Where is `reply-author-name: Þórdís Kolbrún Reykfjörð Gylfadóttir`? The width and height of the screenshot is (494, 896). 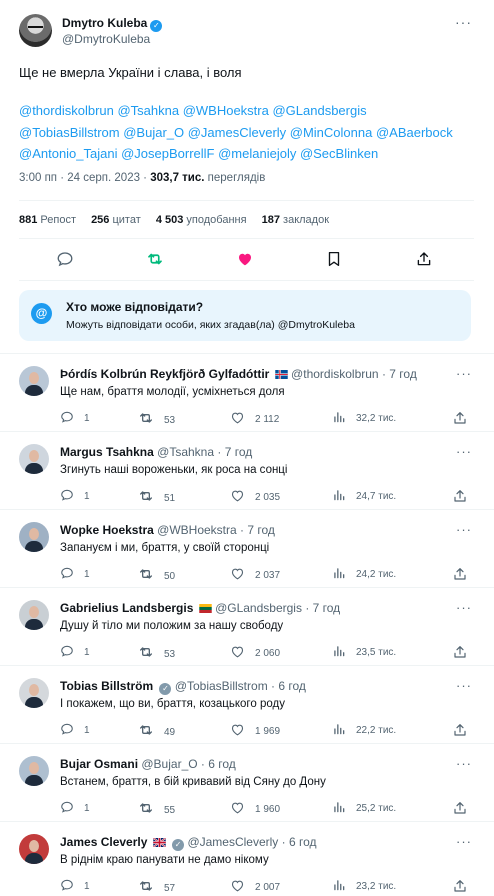
reply-author-name: Þórdís Kolbrún Reykfjörð Gylfadóttir is located at coordinates (164, 374).